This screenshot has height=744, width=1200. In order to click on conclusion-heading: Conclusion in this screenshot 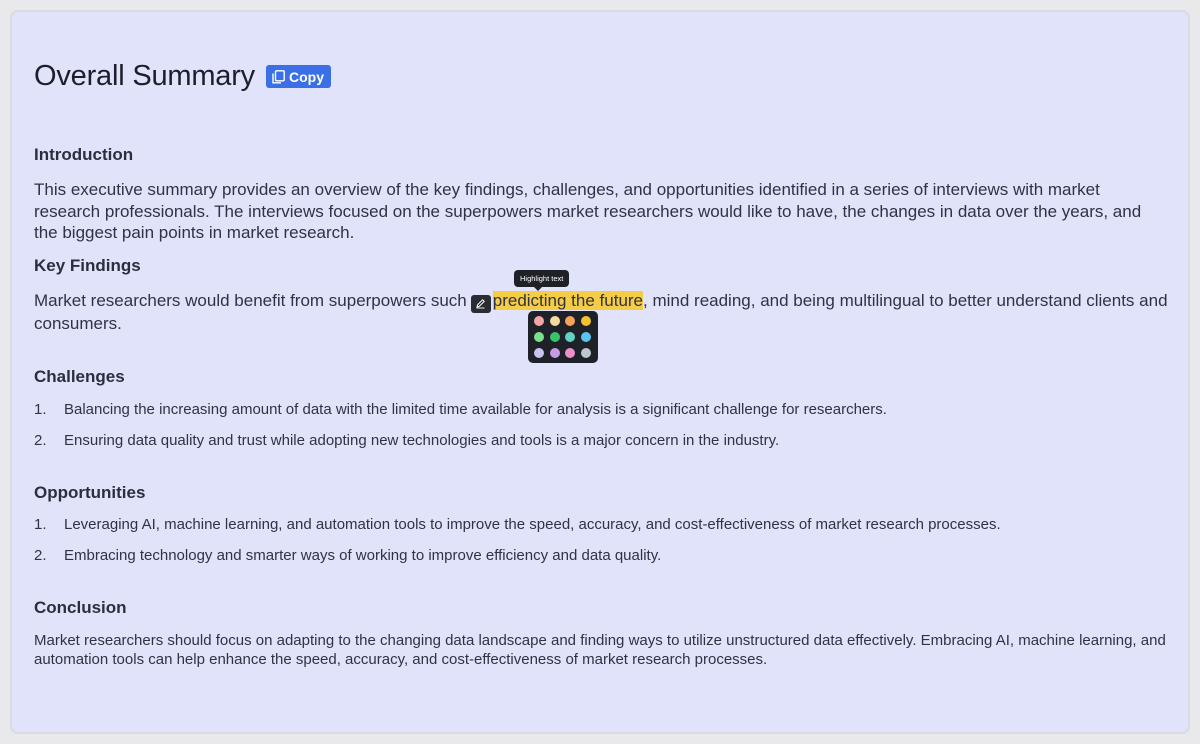, I will do `click(80, 607)`.